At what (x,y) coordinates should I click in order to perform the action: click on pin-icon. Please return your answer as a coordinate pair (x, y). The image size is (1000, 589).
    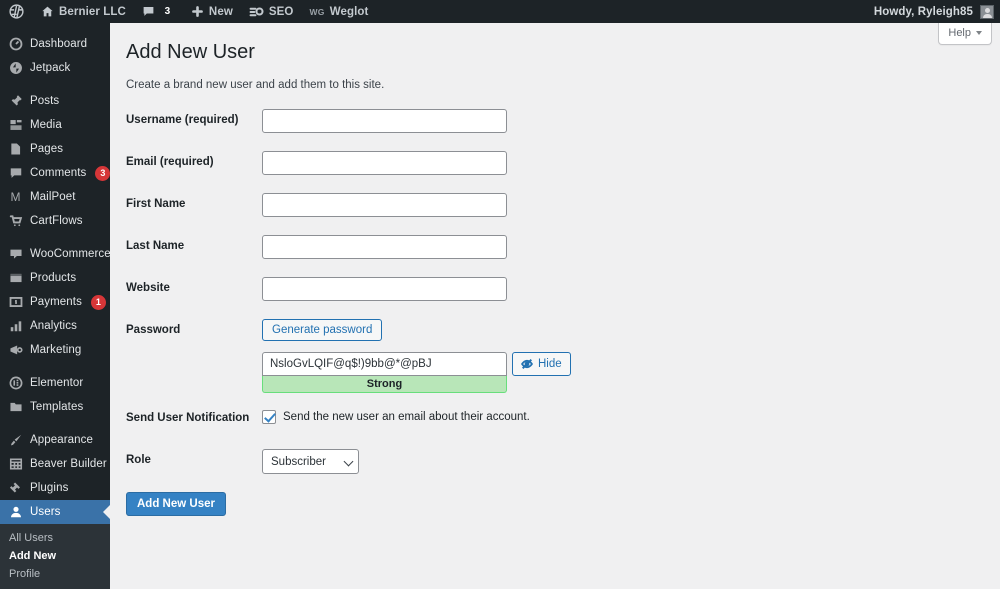
    Looking at the image, I should click on (15, 101).